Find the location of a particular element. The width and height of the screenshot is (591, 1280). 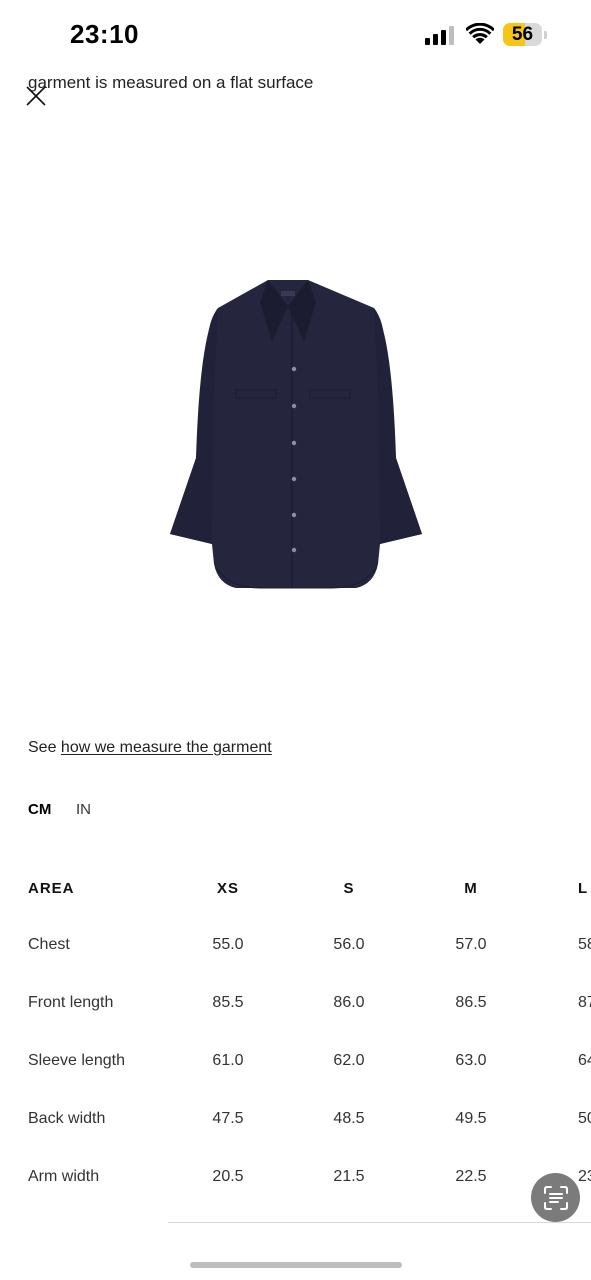

cell-chest-m: 57.0 is located at coordinates (471, 944).